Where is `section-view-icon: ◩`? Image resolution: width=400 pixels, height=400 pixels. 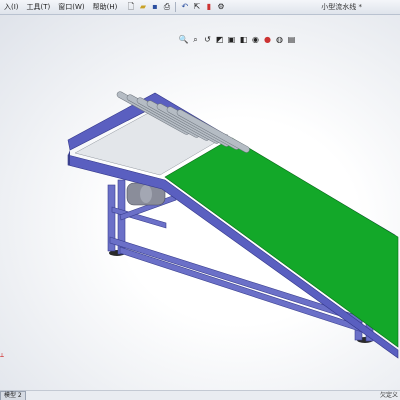
section-view-icon: ◩ is located at coordinates (219, 39).